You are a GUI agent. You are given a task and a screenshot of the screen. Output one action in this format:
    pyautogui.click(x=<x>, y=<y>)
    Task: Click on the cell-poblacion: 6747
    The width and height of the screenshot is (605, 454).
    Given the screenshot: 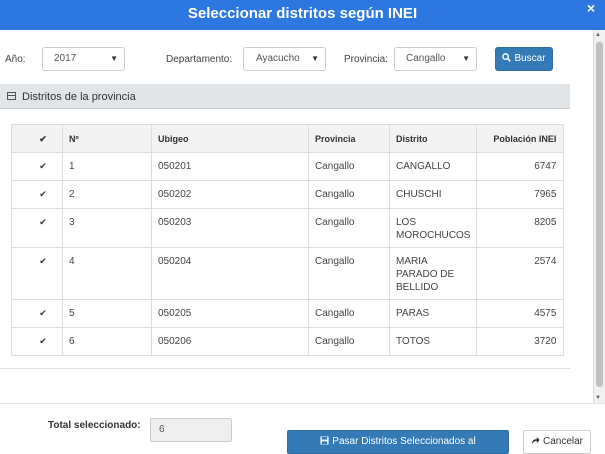 What is the action you would take?
    pyautogui.click(x=520, y=166)
    